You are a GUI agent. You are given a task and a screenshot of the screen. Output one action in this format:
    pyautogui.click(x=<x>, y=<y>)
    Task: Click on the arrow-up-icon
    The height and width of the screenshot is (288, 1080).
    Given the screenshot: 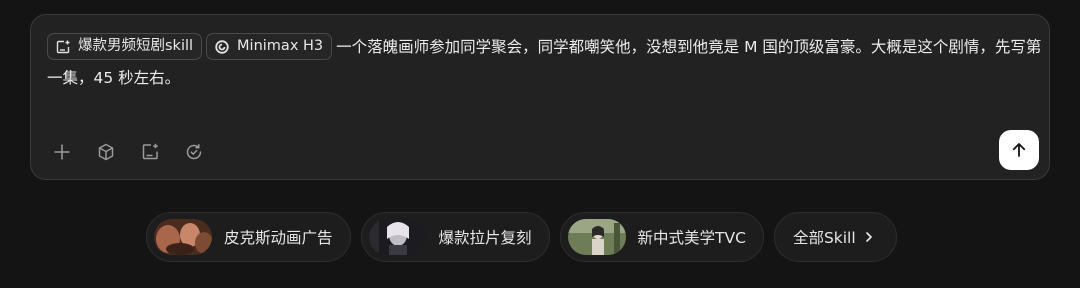 What is the action you would take?
    pyautogui.click(x=1019, y=150)
    